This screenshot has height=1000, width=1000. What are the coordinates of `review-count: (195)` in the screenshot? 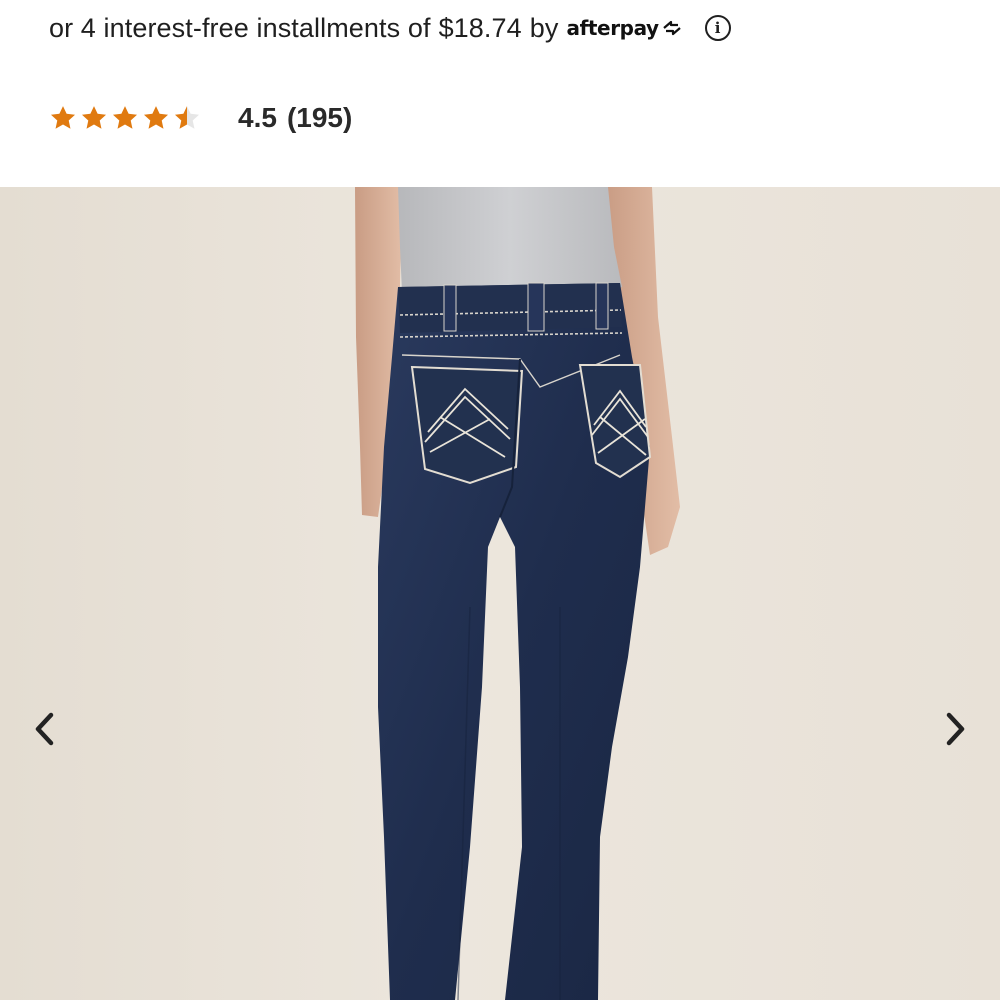 It's located at (319, 117).